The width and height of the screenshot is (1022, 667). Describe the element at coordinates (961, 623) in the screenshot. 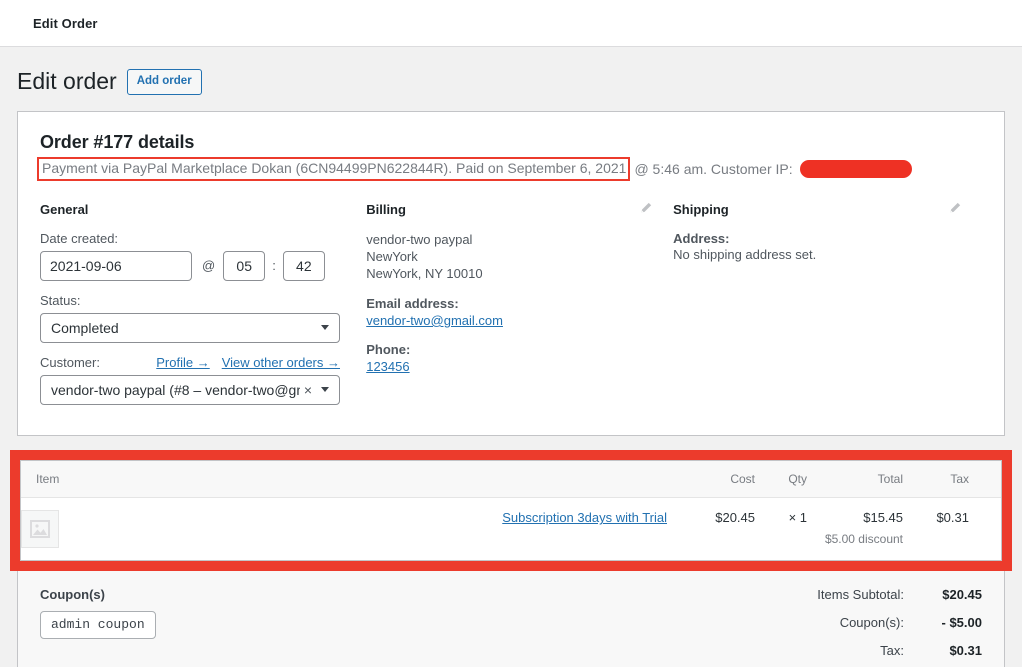

I see `totals-value-coupons: - $5.00` at that location.